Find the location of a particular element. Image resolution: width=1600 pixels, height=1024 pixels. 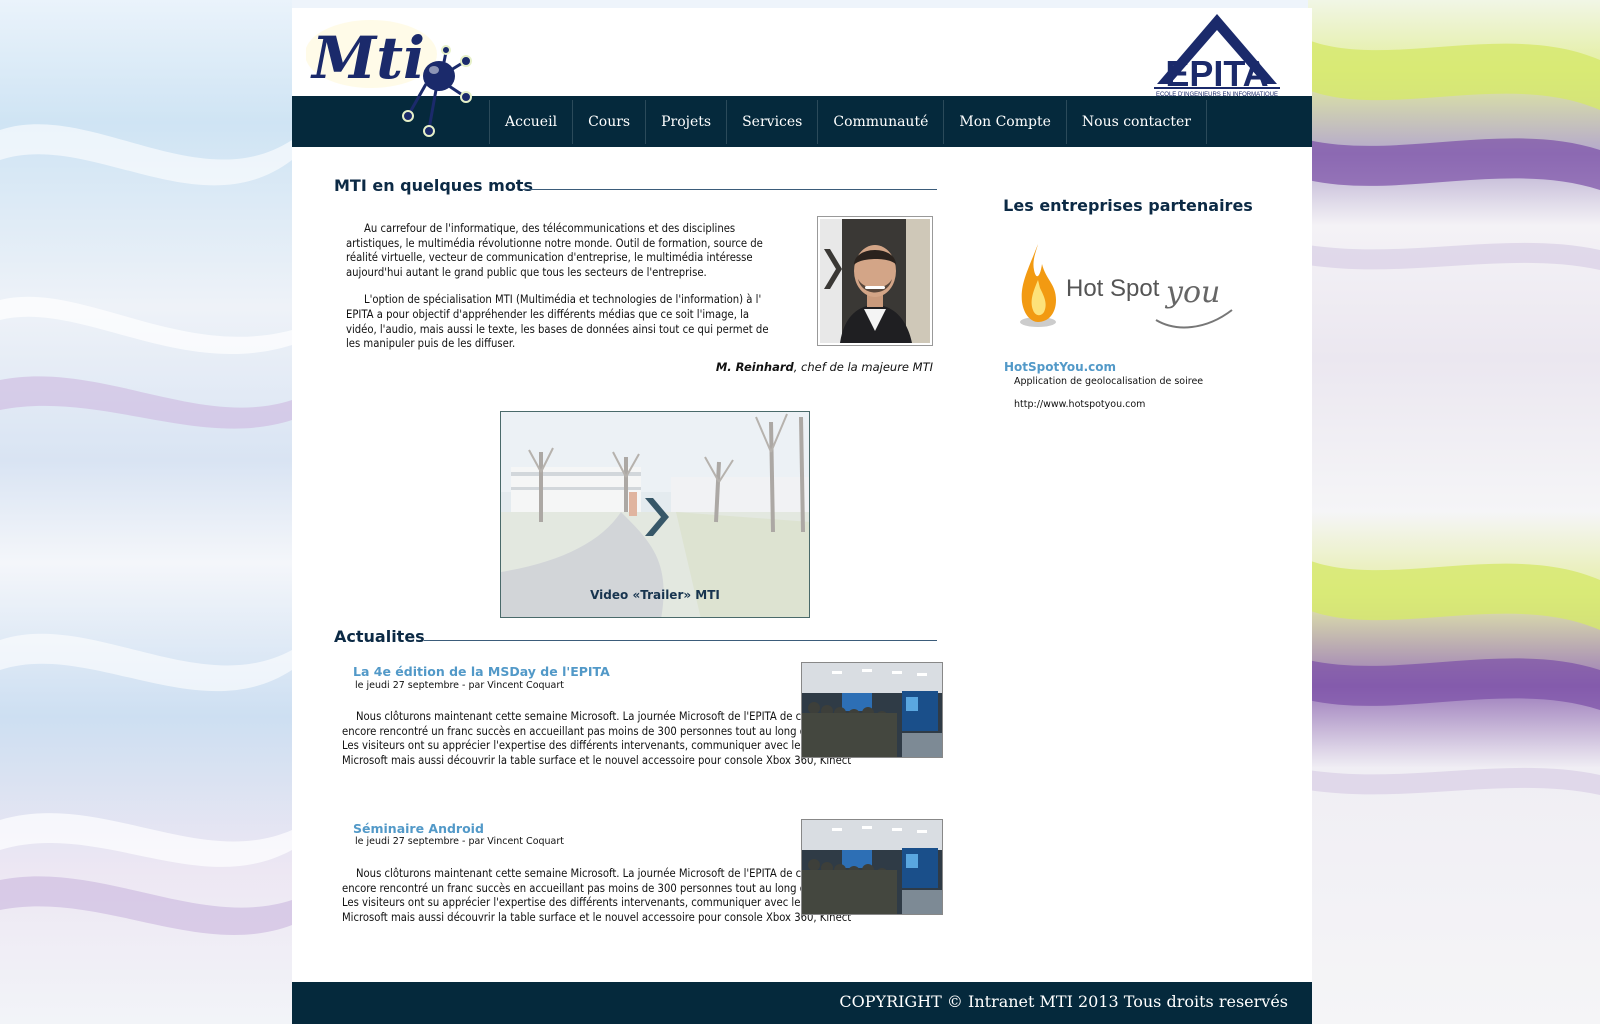

news-title-rule is located at coordinates (680, 640).